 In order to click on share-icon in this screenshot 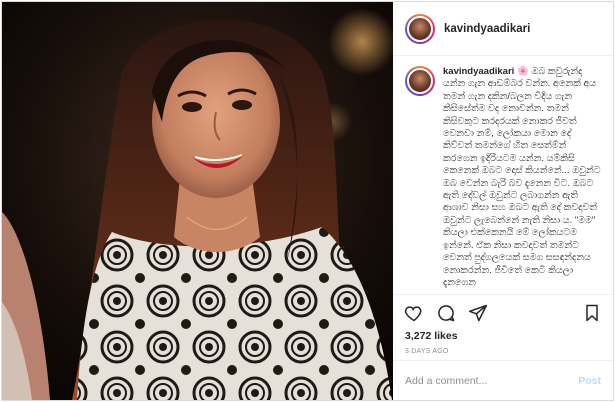, I will do `click(478, 313)`.